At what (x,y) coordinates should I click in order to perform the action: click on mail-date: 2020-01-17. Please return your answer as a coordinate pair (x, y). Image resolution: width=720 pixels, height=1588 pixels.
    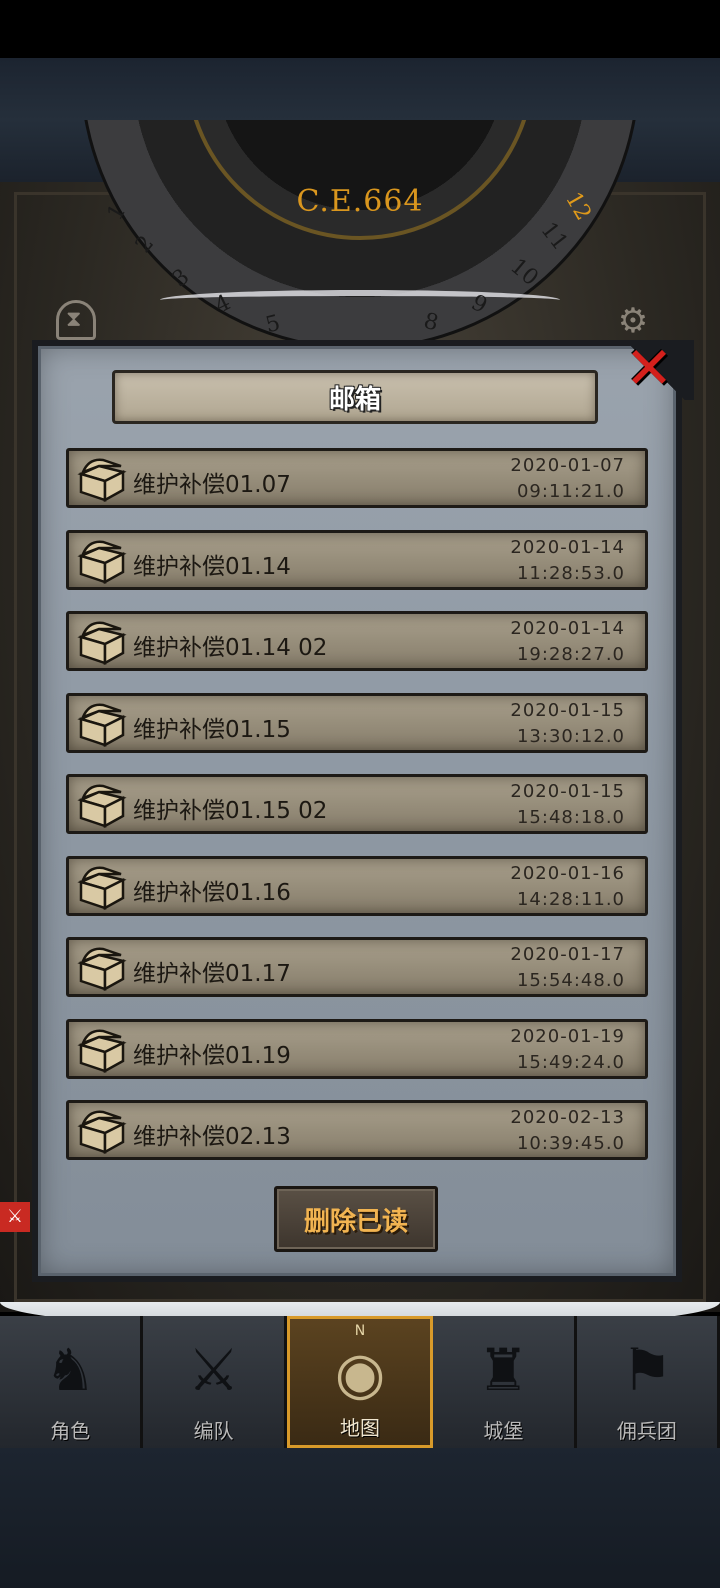
    Looking at the image, I should click on (567, 954).